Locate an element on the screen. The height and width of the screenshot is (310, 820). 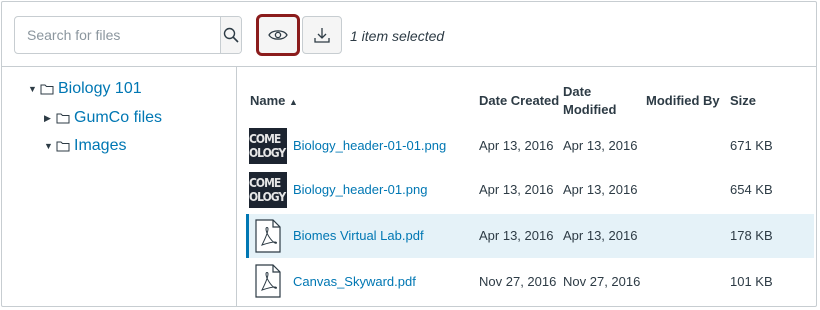
column-header-label: Name is located at coordinates (268, 100).